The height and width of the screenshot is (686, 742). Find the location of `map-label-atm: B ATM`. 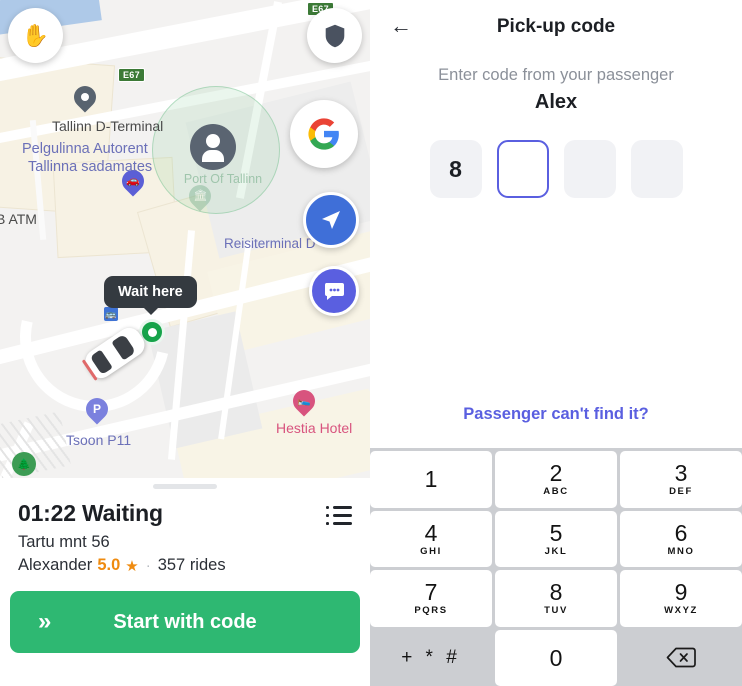

map-label-atm: B ATM is located at coordinates (18, 219).